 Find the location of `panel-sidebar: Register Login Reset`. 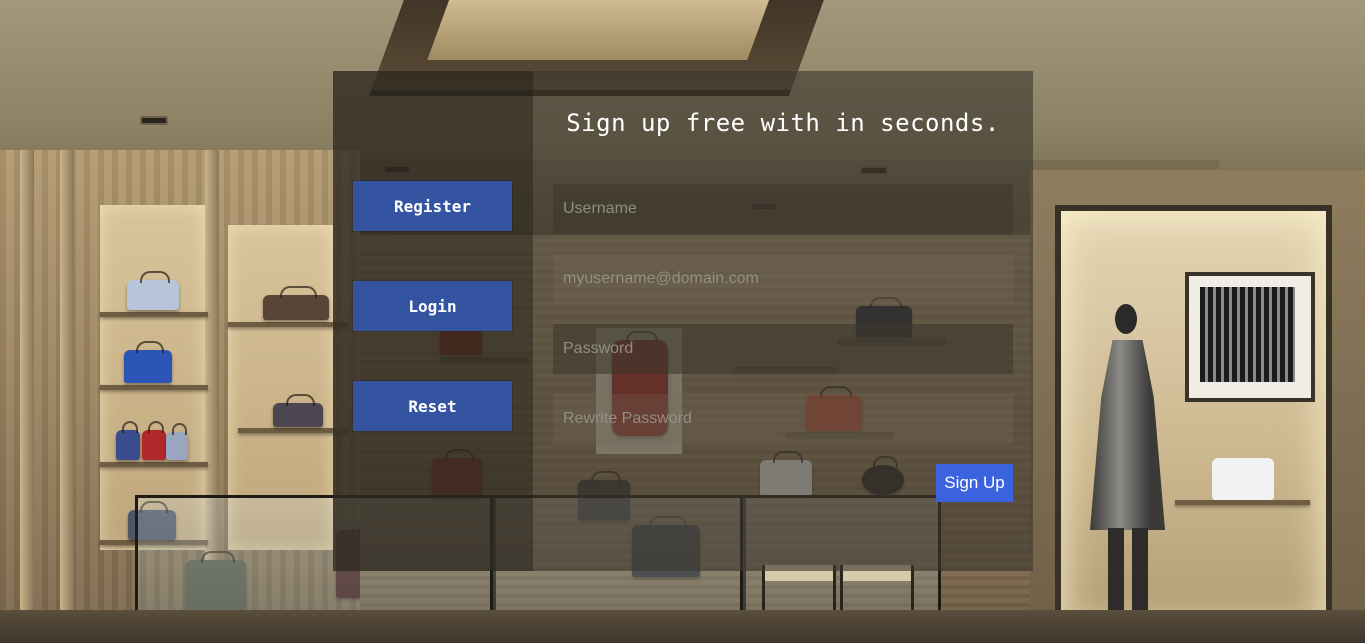

panel-sidebar: Register Login Reset is located at coordinates (433, 321).